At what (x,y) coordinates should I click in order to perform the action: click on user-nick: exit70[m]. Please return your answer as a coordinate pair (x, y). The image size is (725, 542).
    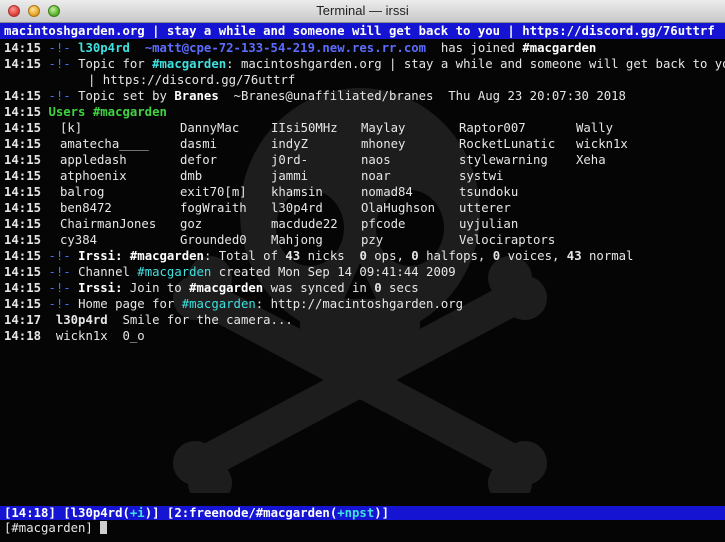
    Looking at the image, I should click on (213, 192).